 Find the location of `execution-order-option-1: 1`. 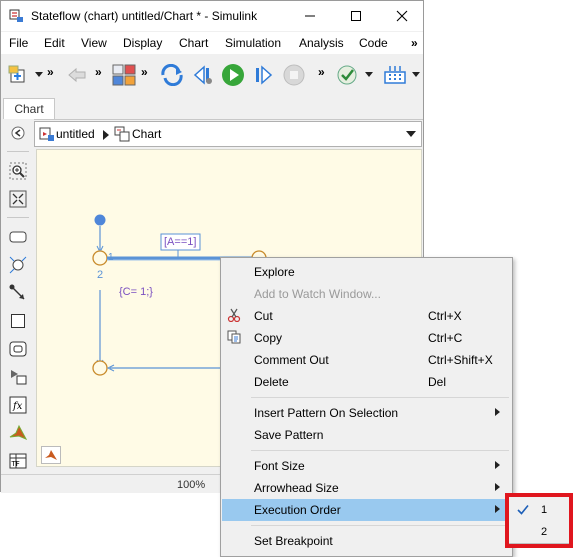

execution-order-option-1: 1 is located at coordinates (539, 510).